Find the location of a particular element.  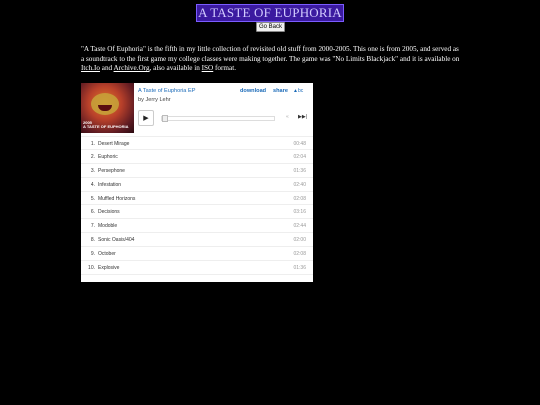

track-name: Modoble is located at coordinates (108, 226).